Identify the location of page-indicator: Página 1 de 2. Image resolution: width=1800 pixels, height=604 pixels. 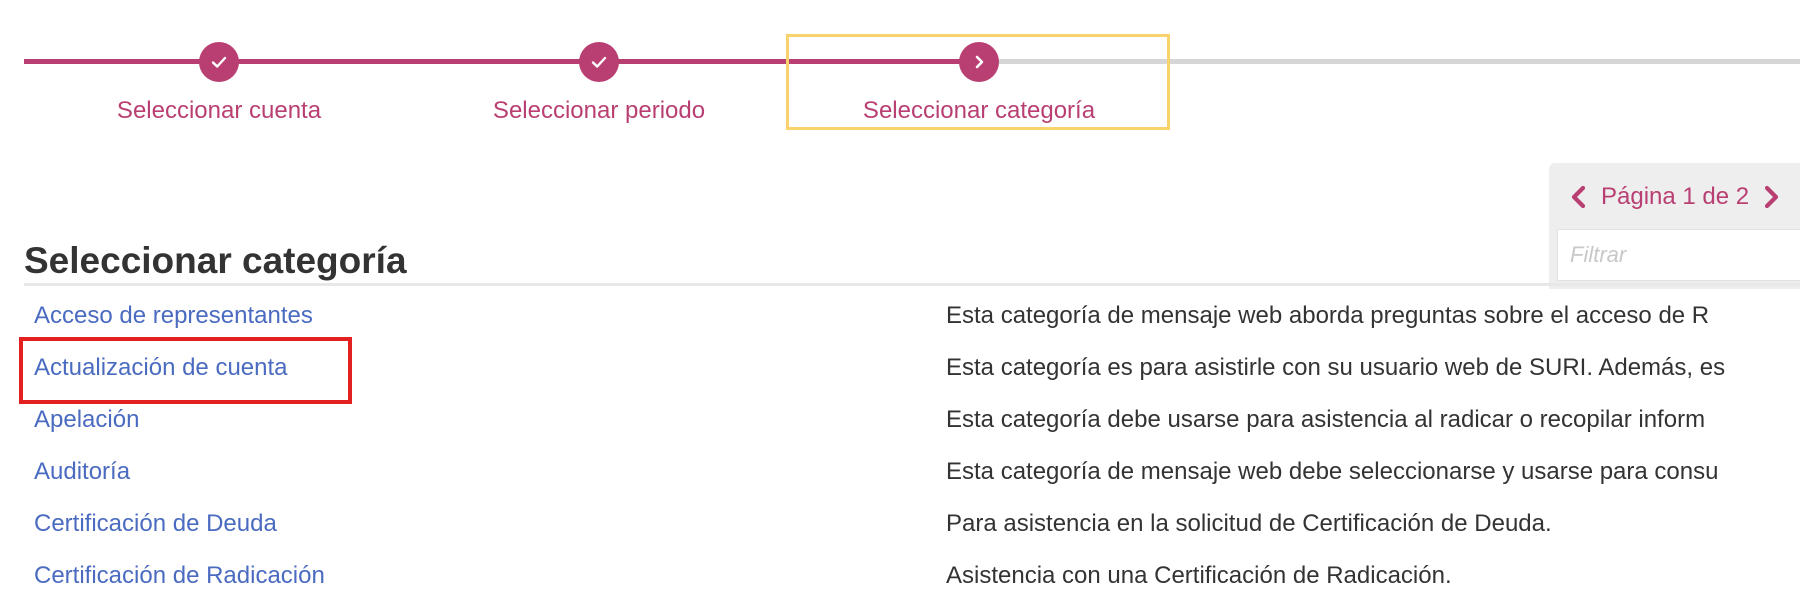
(1675, 196).